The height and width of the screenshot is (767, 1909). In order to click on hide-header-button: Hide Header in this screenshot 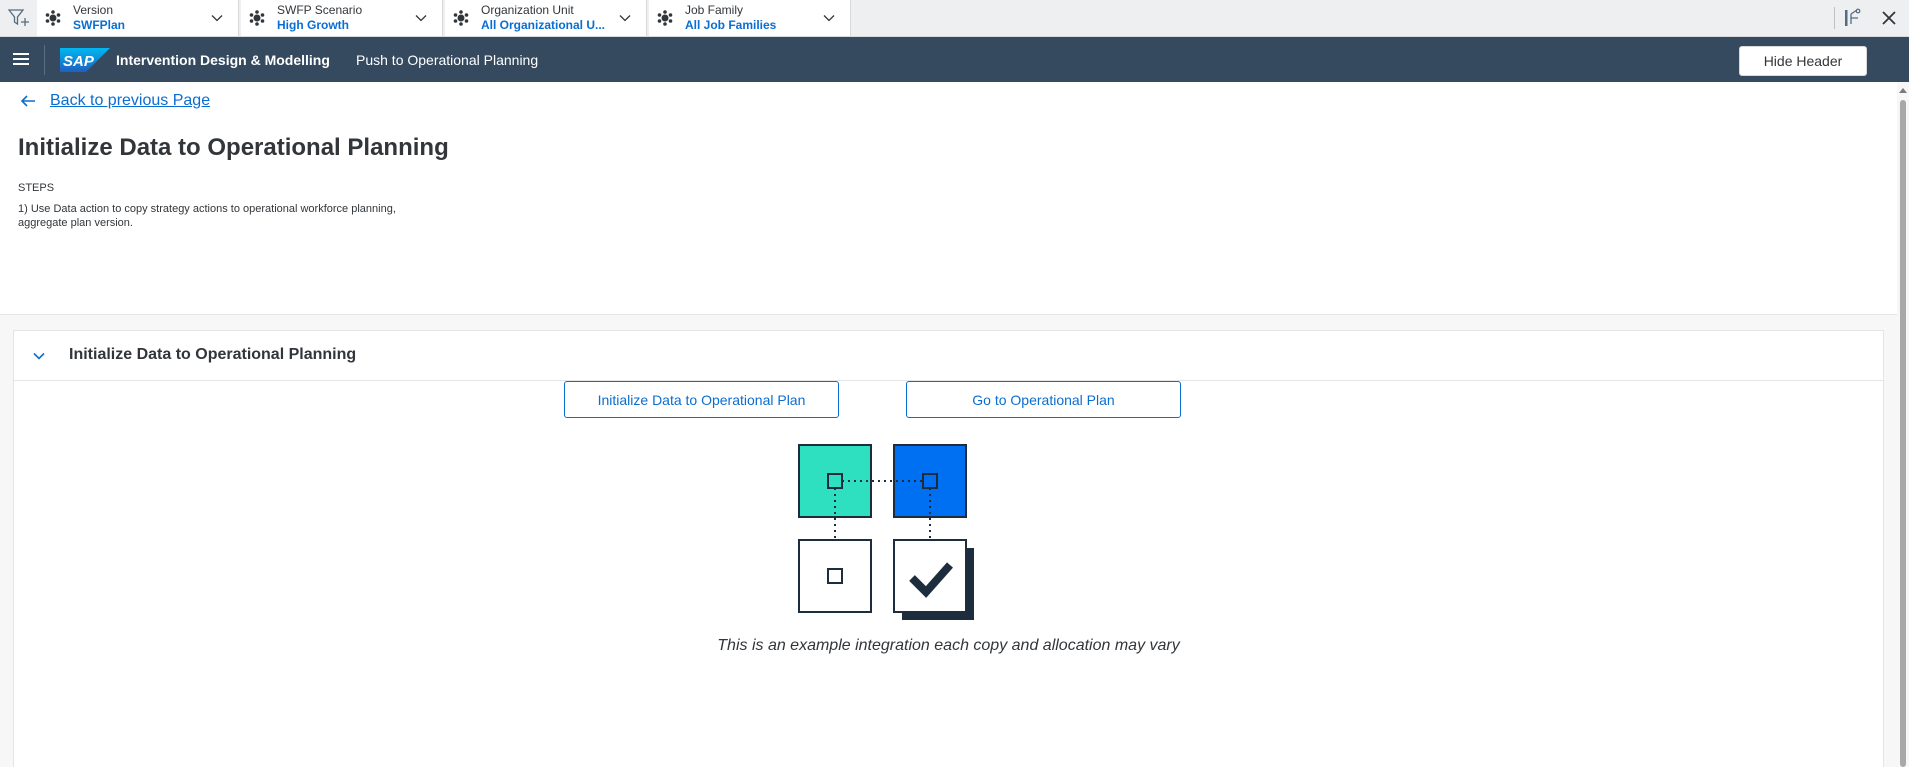, I will do `click(1803, 61)`.